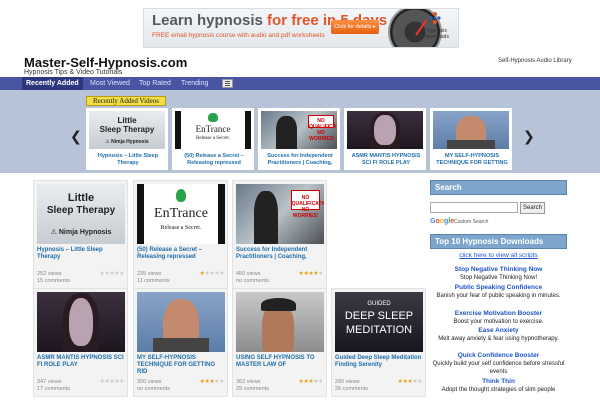  What do you see at coordinates (53, 389) in the screenshot?
I see `comment-count: 17 comments` at bounding box center [53, 389].